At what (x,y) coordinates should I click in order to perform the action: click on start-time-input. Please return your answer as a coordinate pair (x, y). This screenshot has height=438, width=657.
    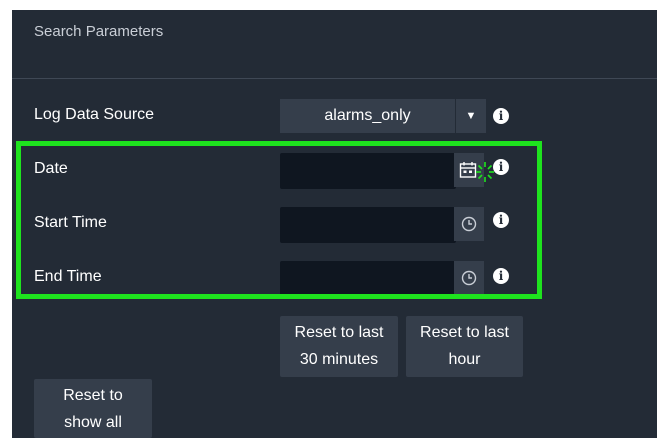
    Looking at the image, I should click on (368, 225).